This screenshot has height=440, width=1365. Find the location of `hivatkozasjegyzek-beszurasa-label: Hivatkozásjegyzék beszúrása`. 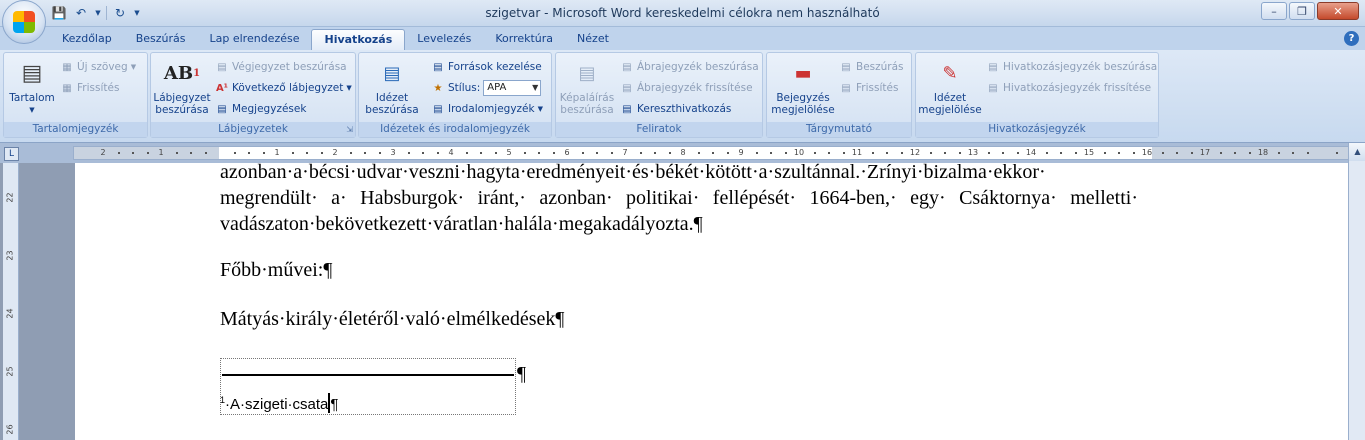

hivatkozasjegyzek-beszurasa-label: Hivatkozásjegyzék beszúrása is located at coordinates (1080, 67).